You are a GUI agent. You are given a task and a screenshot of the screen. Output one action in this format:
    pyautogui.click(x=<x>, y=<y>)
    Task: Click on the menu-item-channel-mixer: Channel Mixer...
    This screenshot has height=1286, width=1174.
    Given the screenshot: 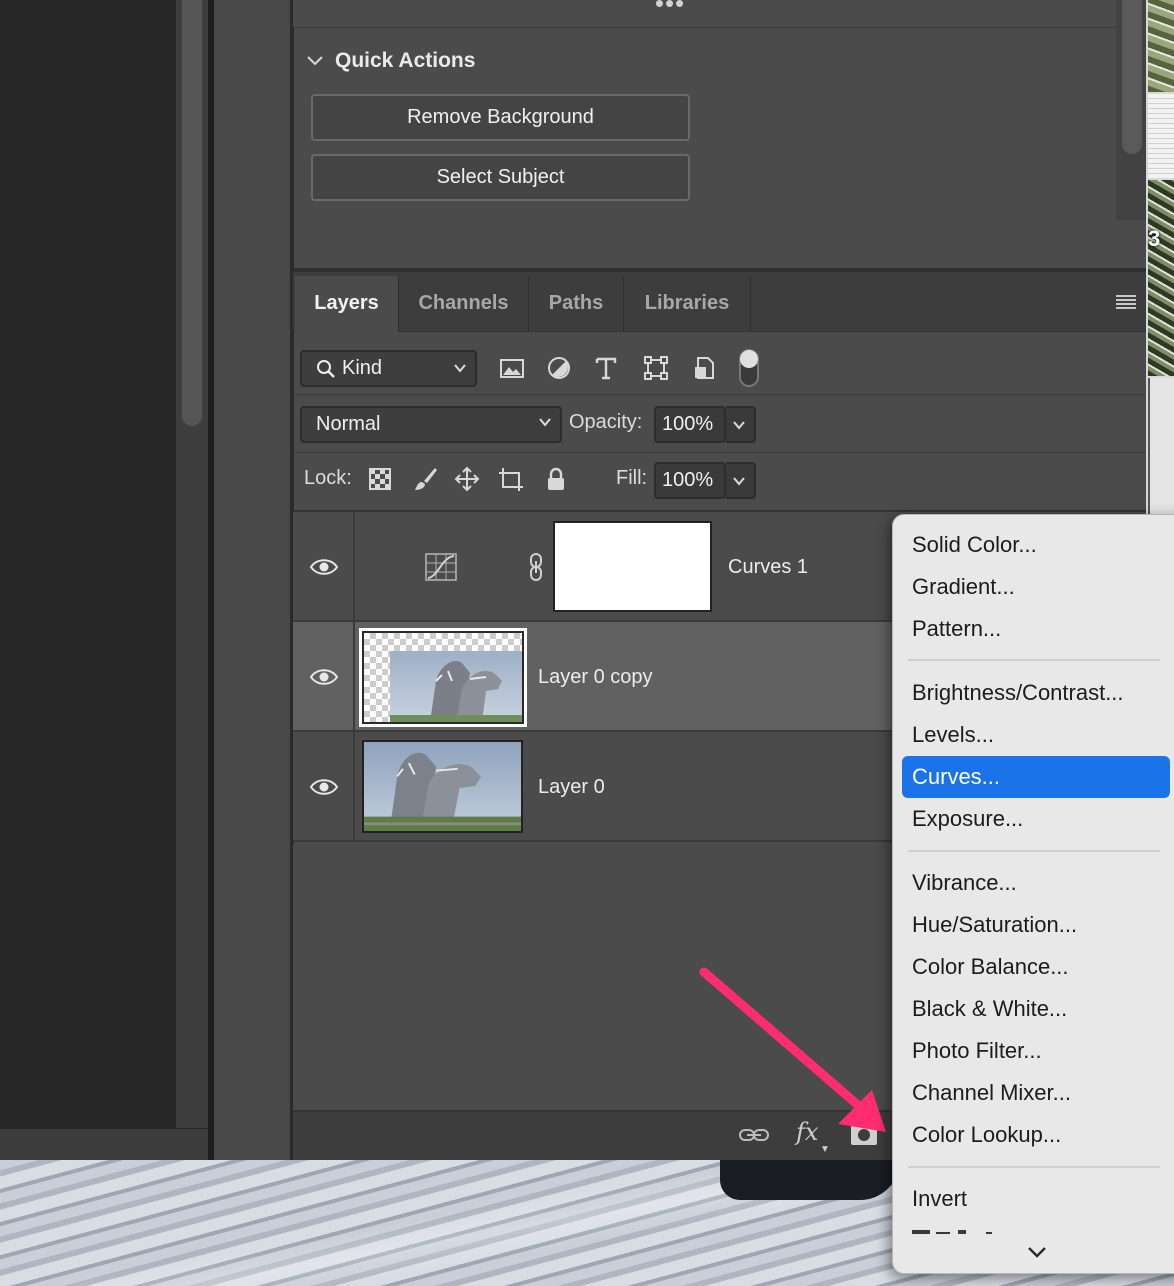 What is the action you would take?
    pyautogui.click(x=991, y=1093)
    